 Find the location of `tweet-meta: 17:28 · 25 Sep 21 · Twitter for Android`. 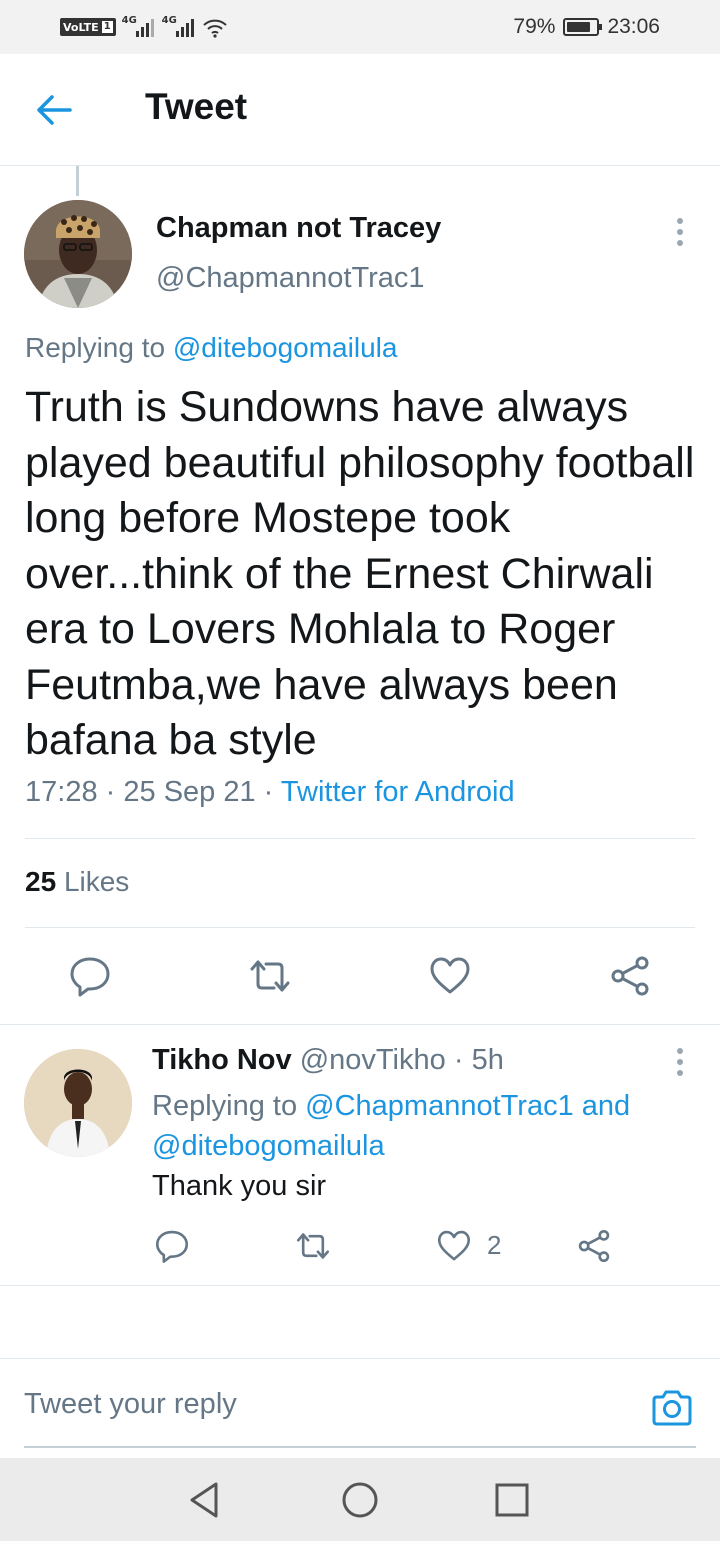

tweet-meta: 17:28 · 25 Sep 21 · Twitter for Android is located at coordinates (270, 792).